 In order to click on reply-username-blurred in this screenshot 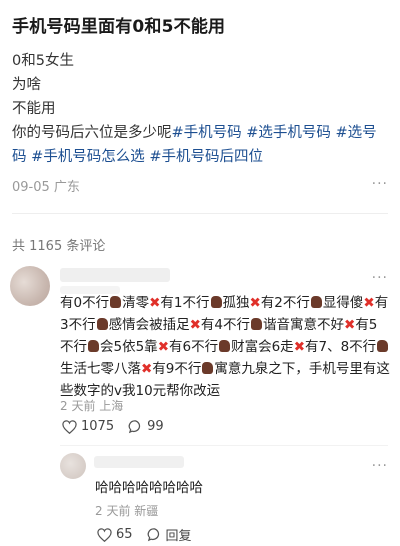, I will do `click(139, 462)`.